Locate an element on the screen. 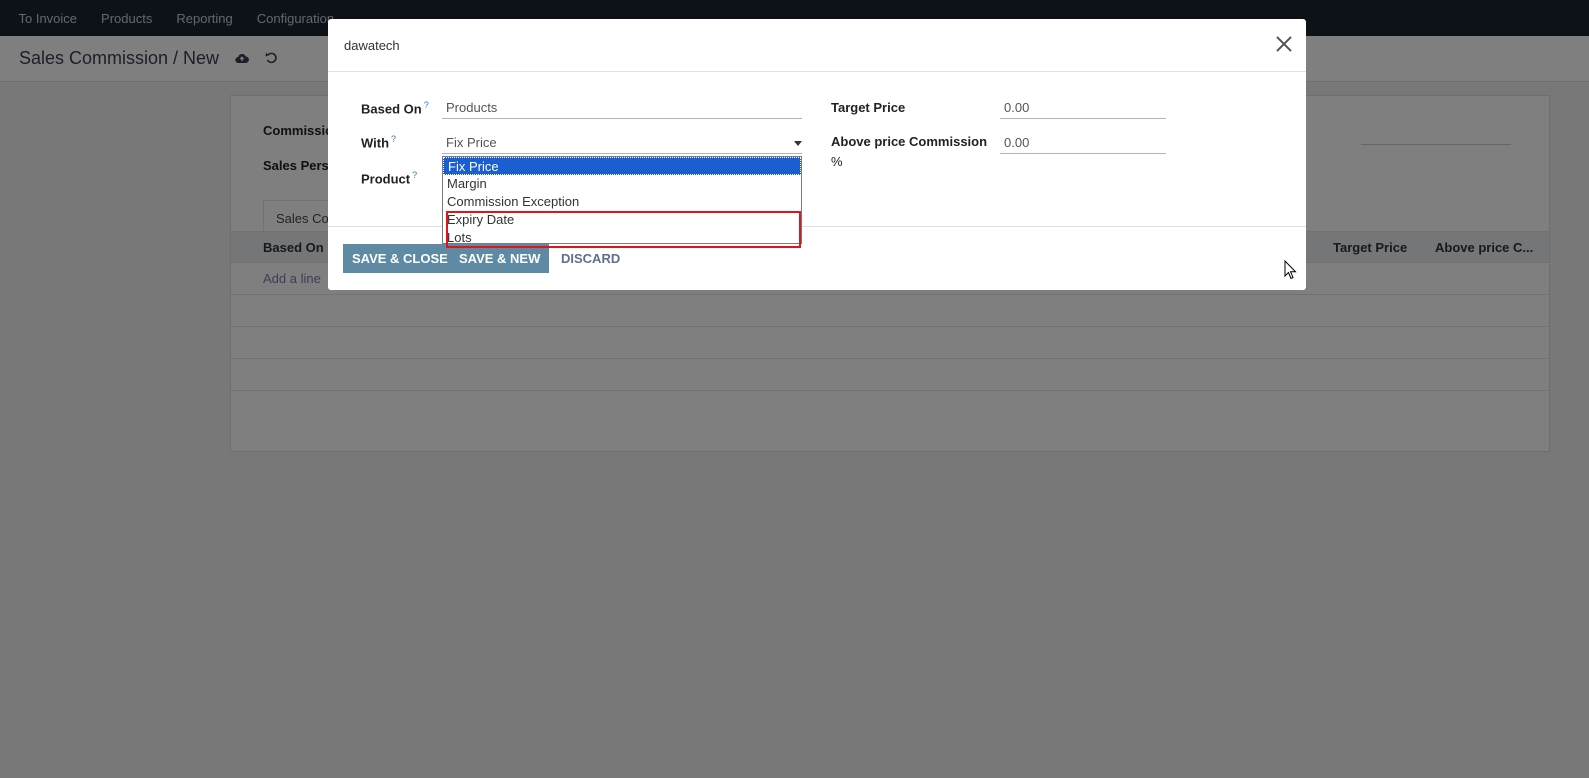 The height and width of the screenshot is (778, 1589). based-on-label: Based On? is located at coordinates (395, 108).